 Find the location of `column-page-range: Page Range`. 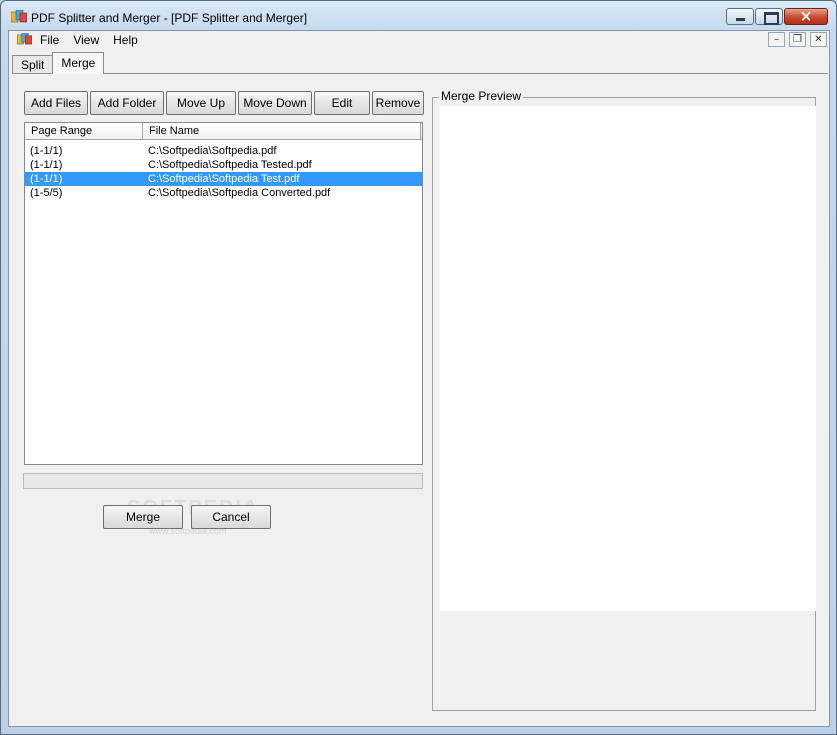

column-page-range: Page Range is located at coordinates (84, 131).